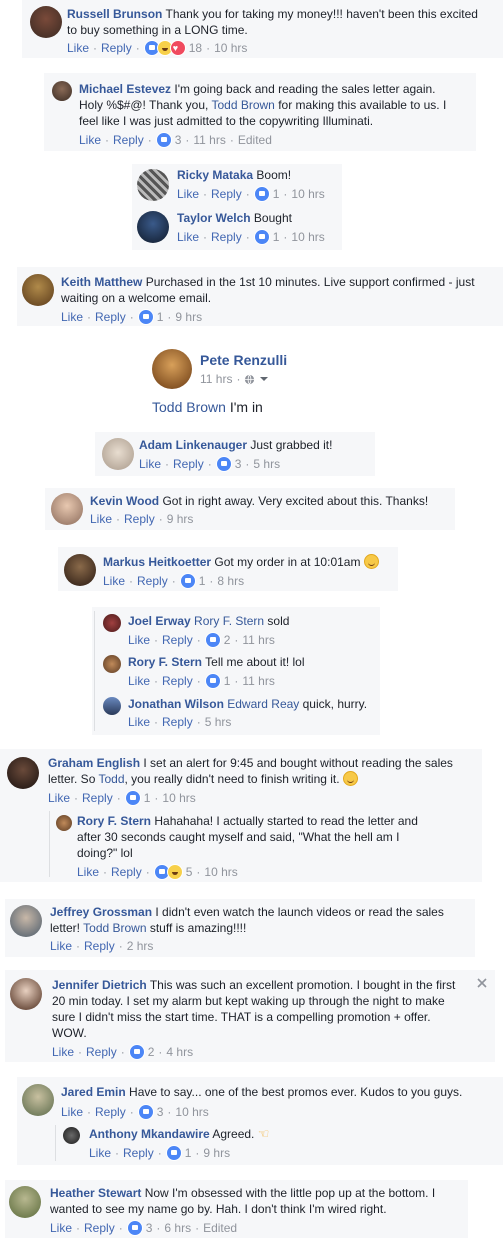  What do you see at coordinates (95, 1193) in the screenshot?
I see `author-name: Heather Stewart` at bounding box center [95, 1193].